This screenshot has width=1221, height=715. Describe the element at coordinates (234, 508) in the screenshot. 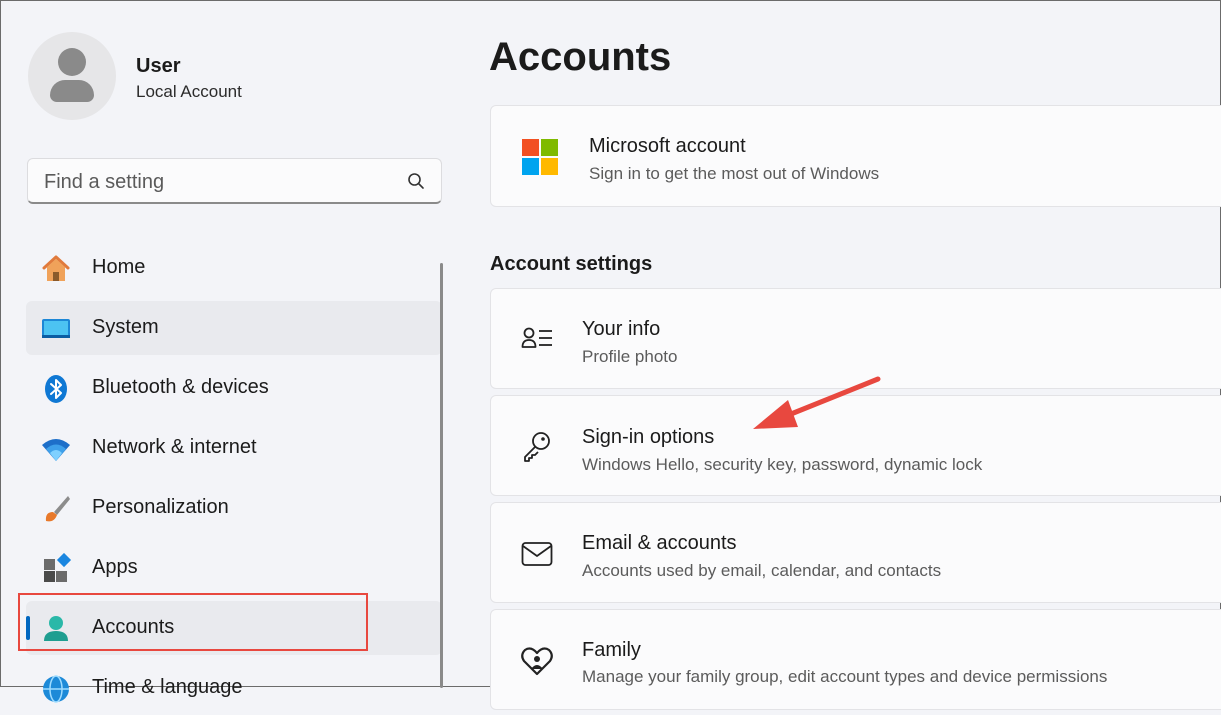

I see `sidebar-item-personalization: Personalization` at that location.